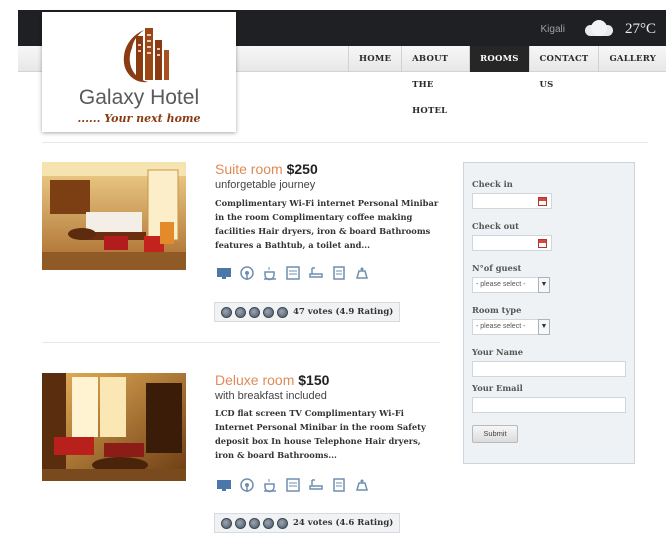  What do you see at coordinates (501, 284) in the screenshot?
I see `guests-select-value: - please select -` at bounding box center [501, 284].